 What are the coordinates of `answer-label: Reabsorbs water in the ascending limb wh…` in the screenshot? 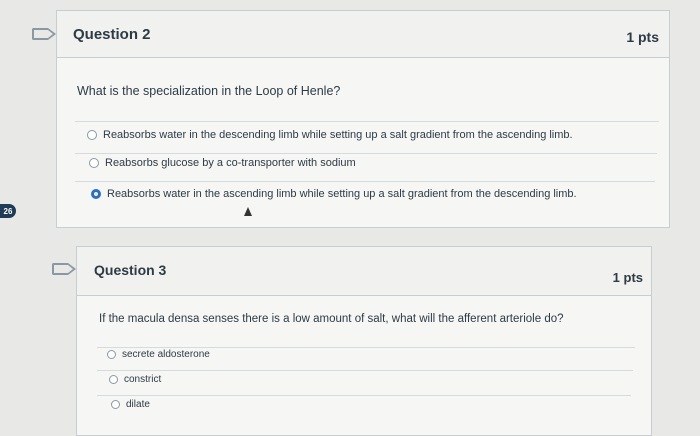 It's located at (342, 194).